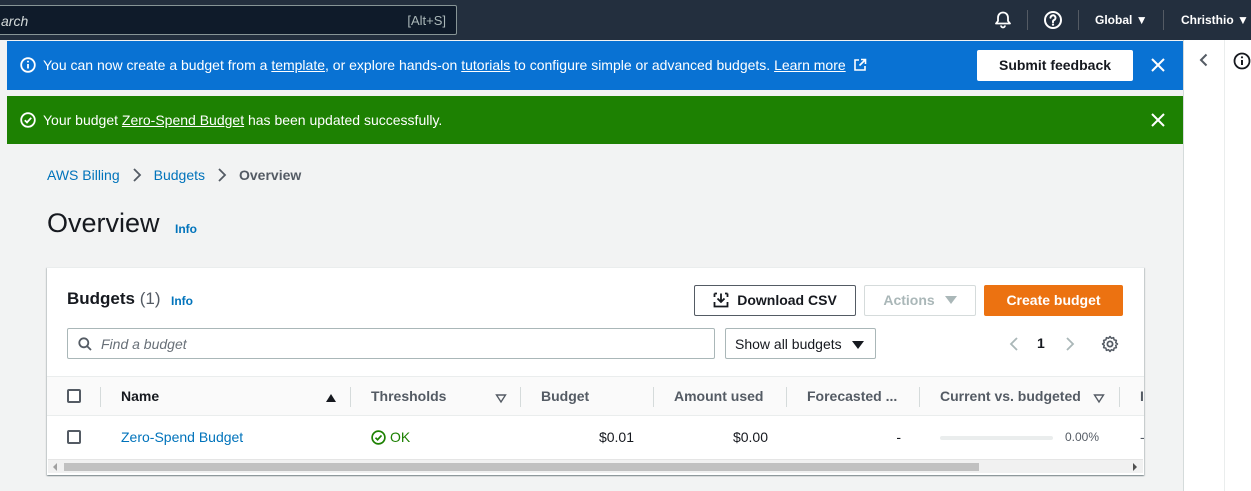 The height and width of the screenshot is (491, 1251). Describe the element at coordinates (1204, 60) in the screenshot. I see `chevron-left-icon` at that location.